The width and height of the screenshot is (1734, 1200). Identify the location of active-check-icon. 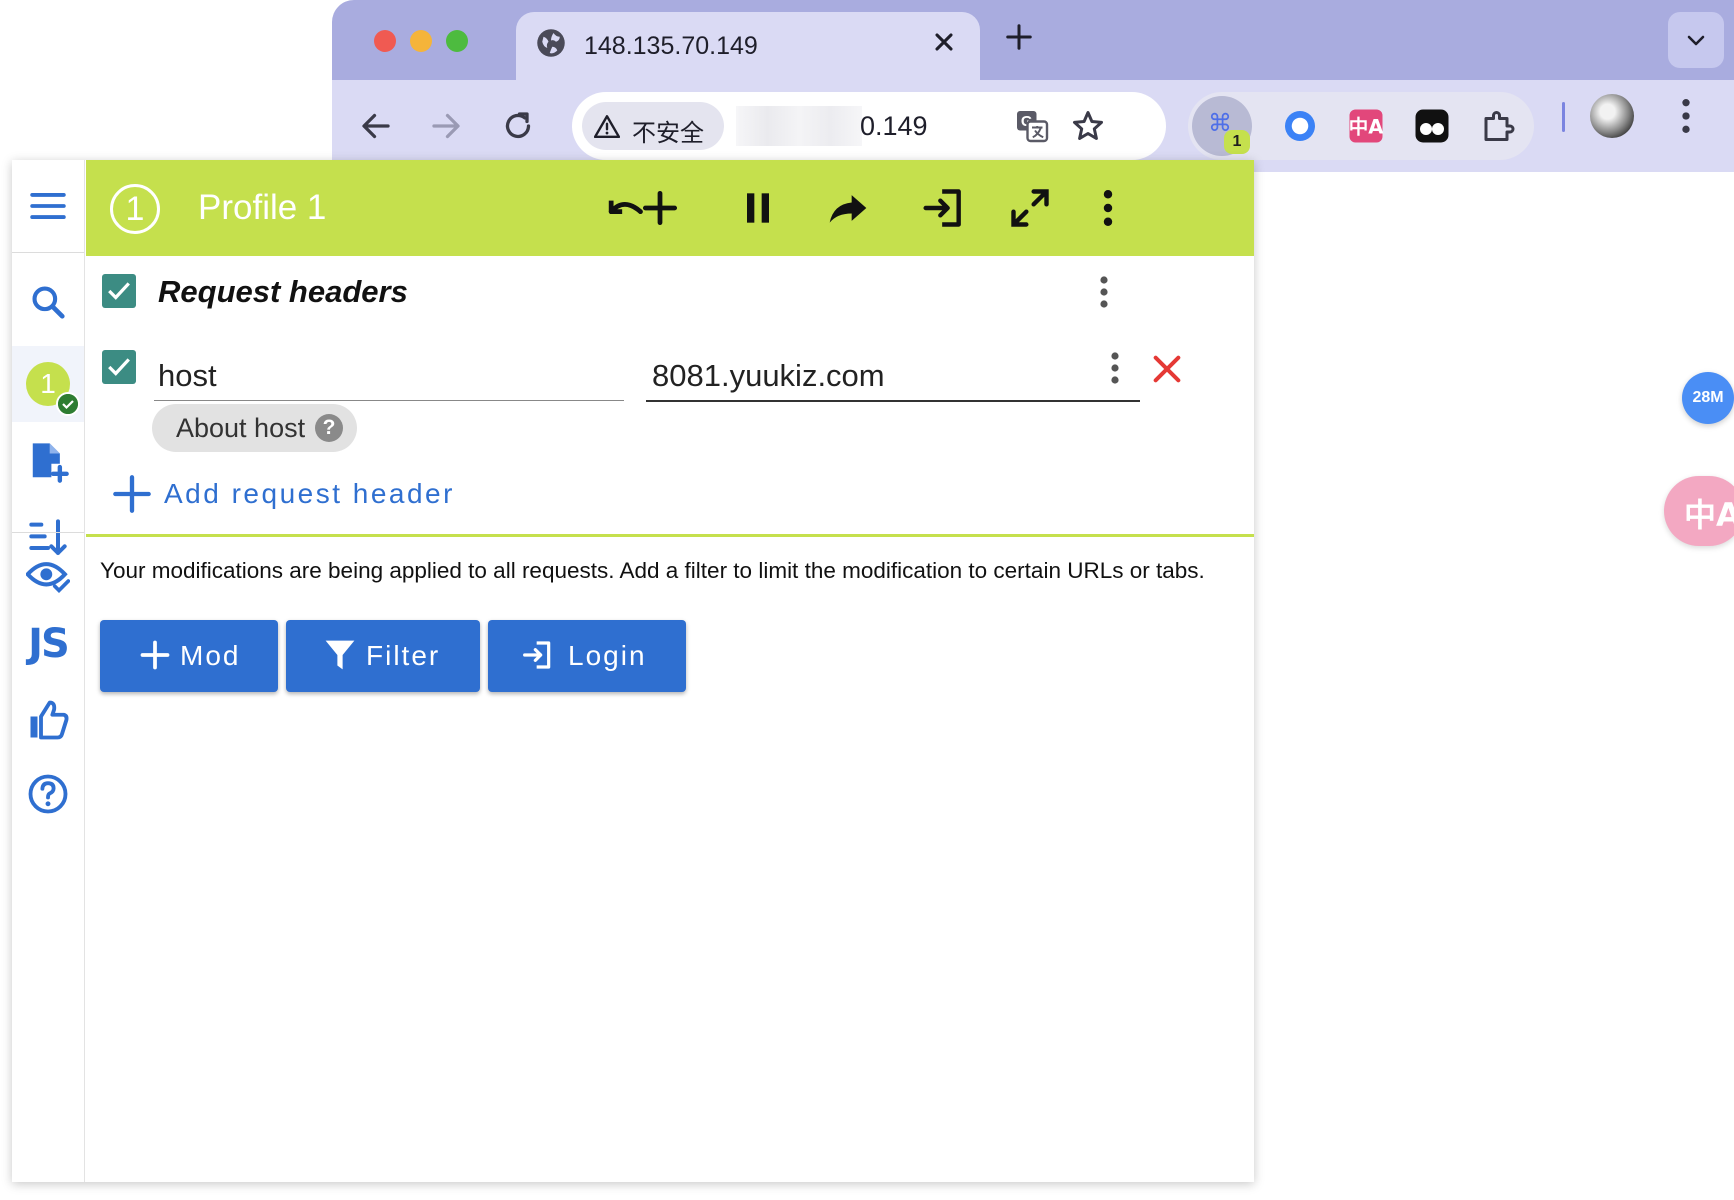
(68, 404).